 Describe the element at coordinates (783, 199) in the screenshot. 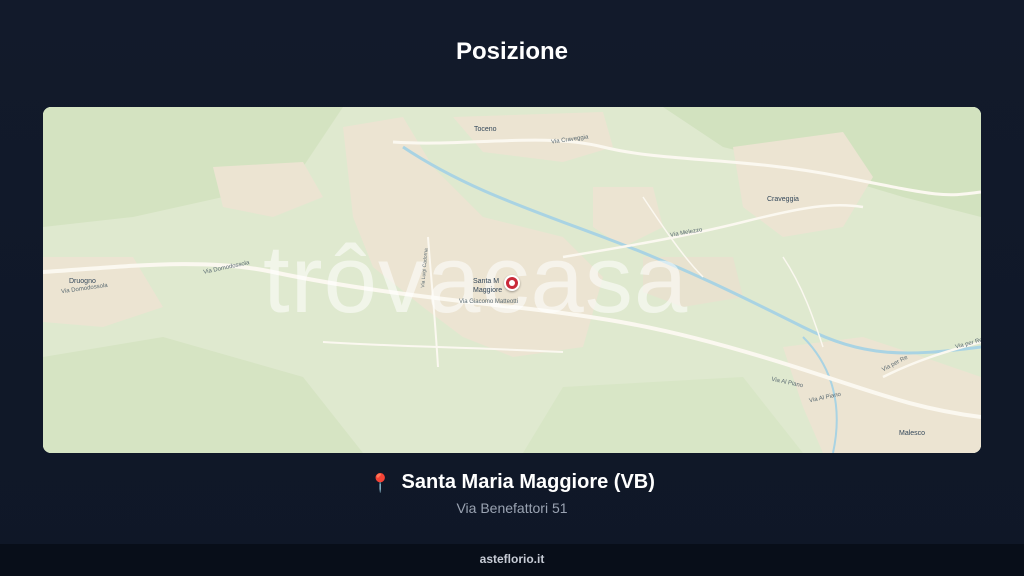

I see `place-label-craveggia: Craveggia` at that location.